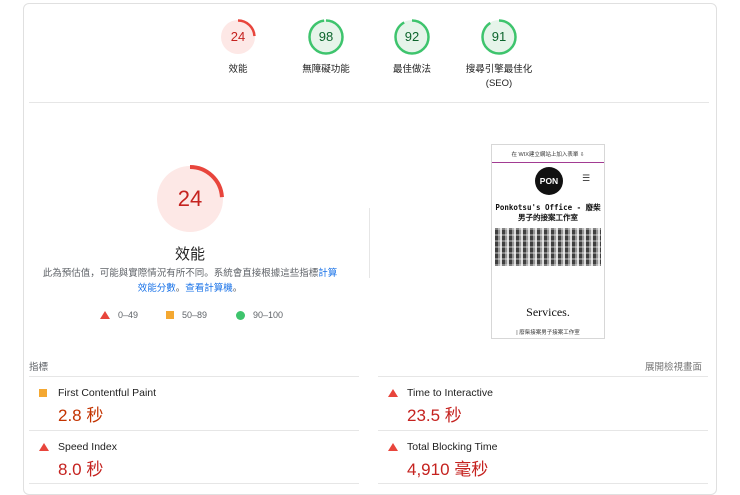 This screenshot has width=740, height=495. Describe the element at coordinates (499, 69) in the screenshot. I see `category-label: 搜尋引擎最佳化` at that location.